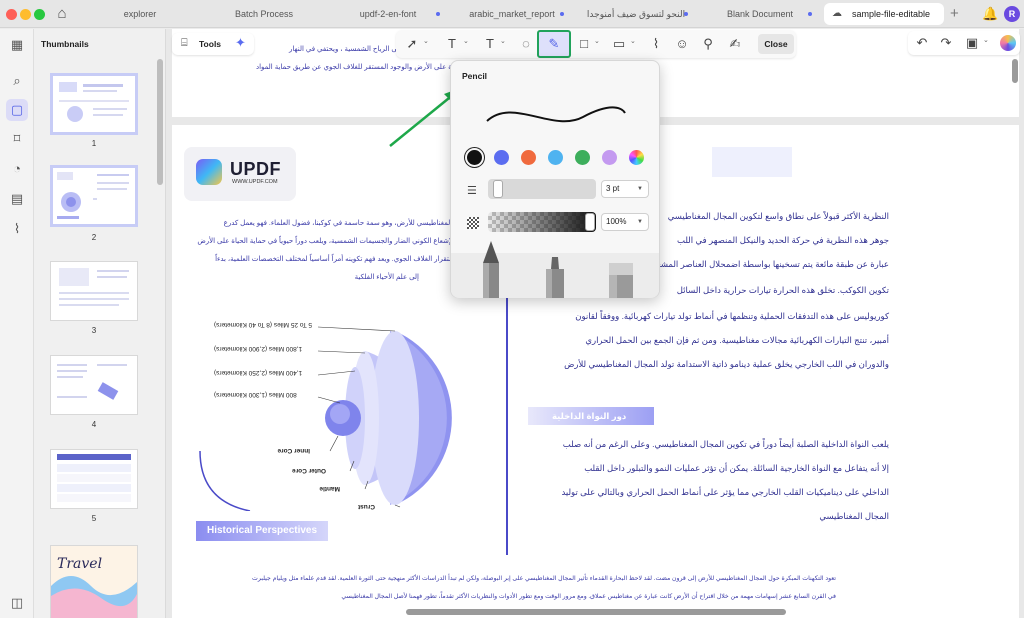 The image size is (1024, 618). Describe the element at coordinates (554, 44) in the screenshot. I see `pencil-tool-button: ✎` at that location.